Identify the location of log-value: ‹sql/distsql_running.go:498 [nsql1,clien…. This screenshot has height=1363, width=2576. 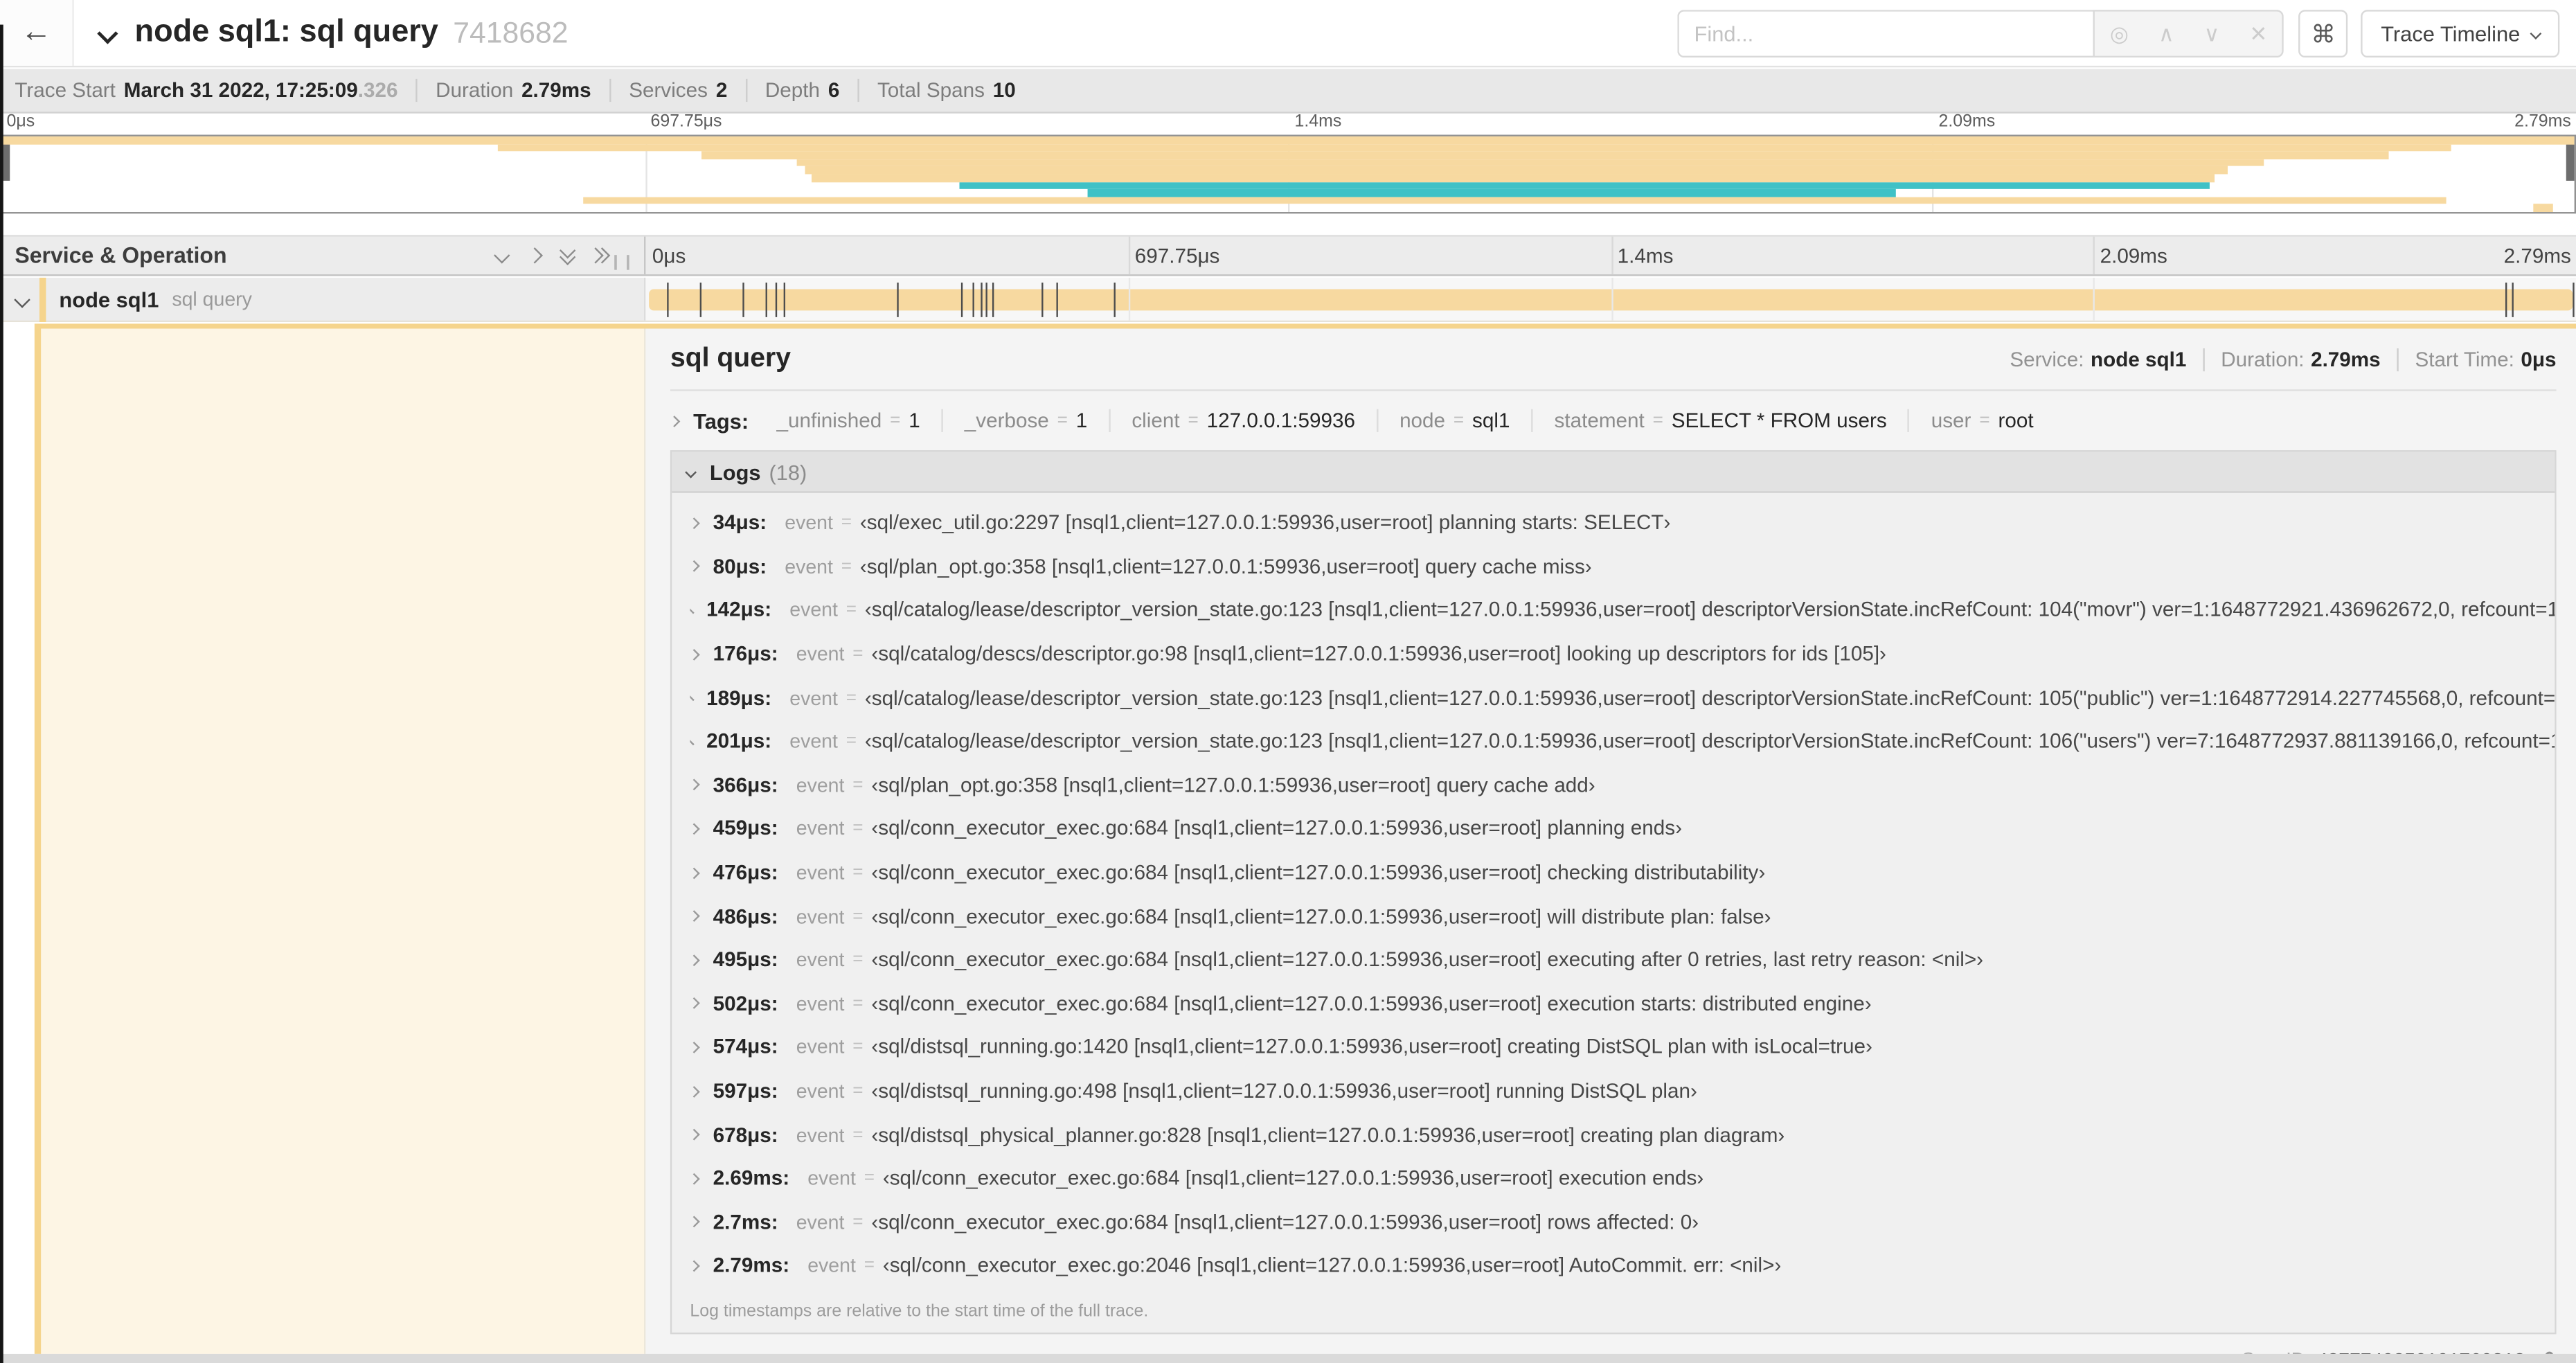
(1284, 1091).